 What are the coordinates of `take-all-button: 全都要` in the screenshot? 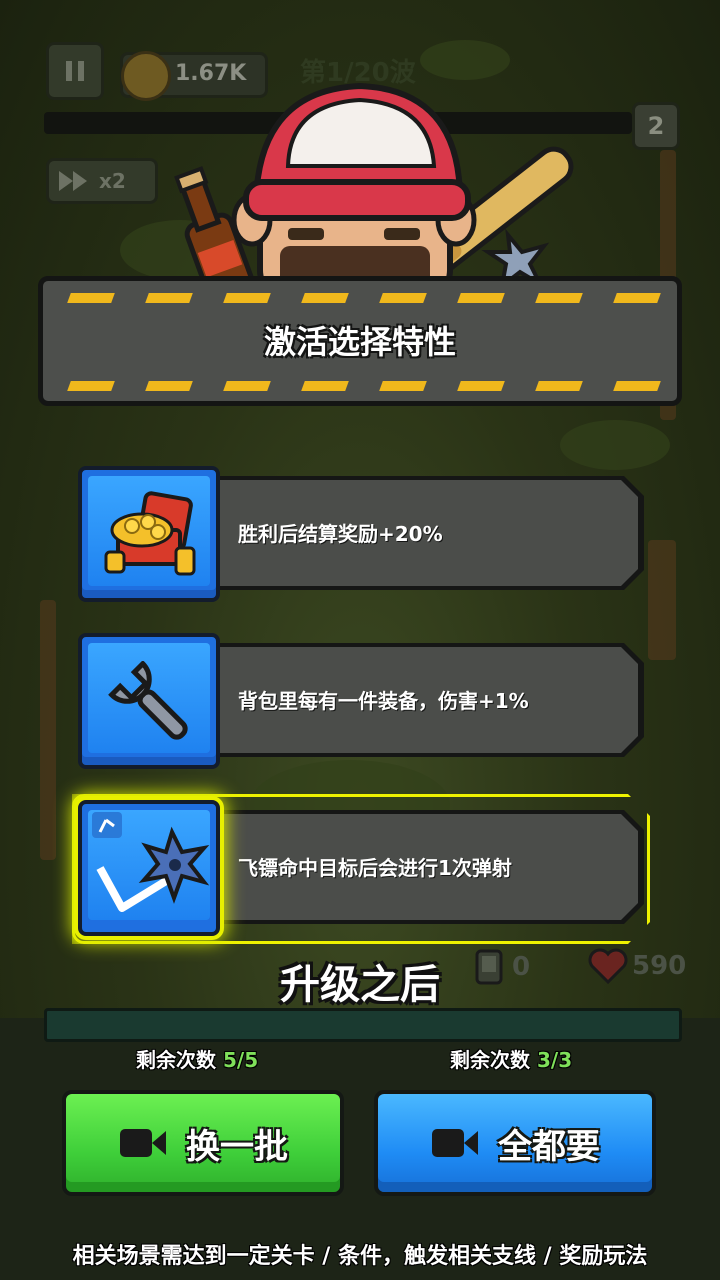 It's located at (515, 1143).